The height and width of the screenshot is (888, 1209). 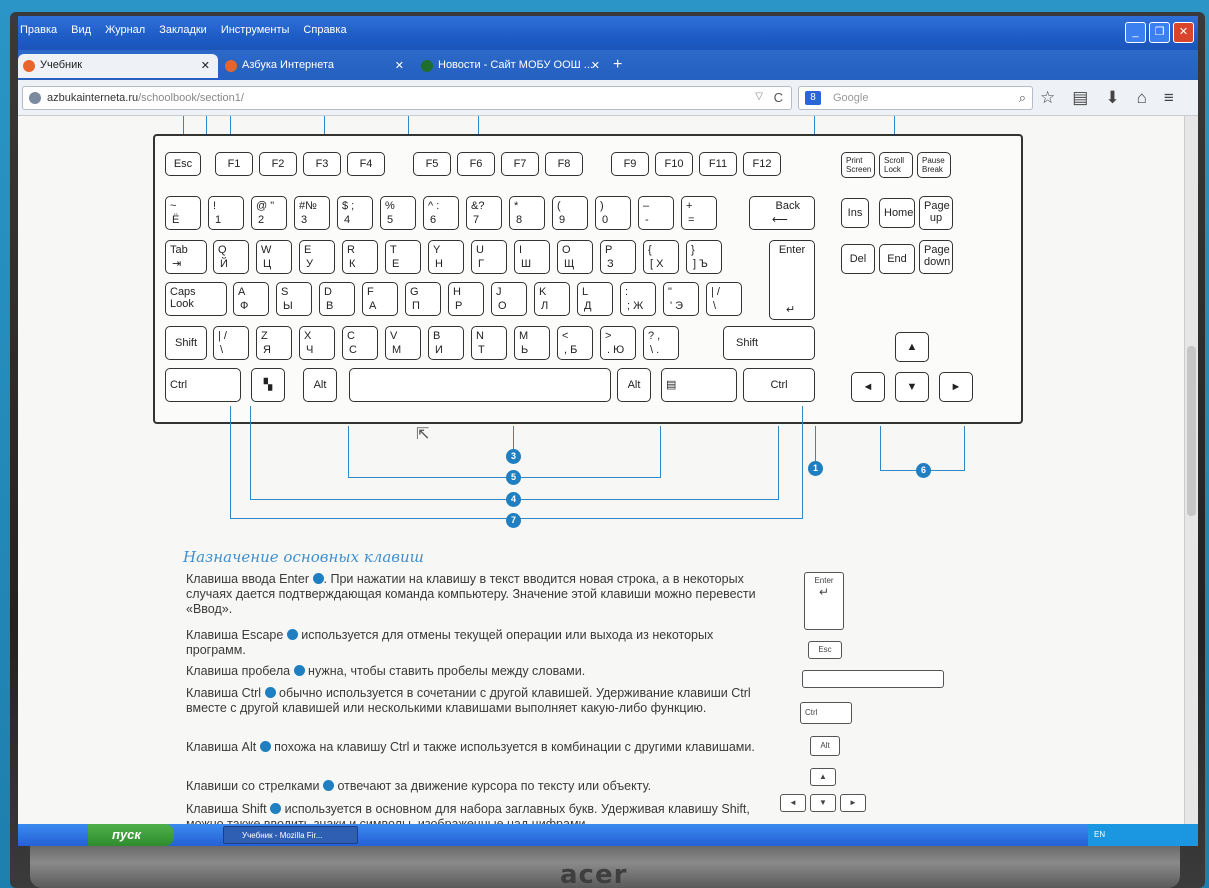 I want to click on key-row2-1: WЦ, so click(x=274, y=257).